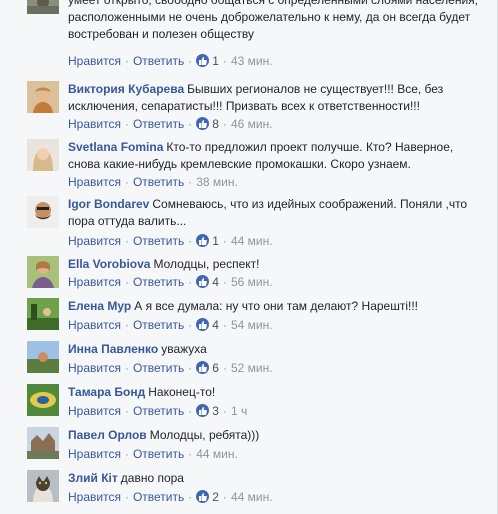 The height and width of the screenshot is (514, 498). I want to click on comment-actions: Нравится · Ответить · 8 · 46 мин., so click(170, 124).